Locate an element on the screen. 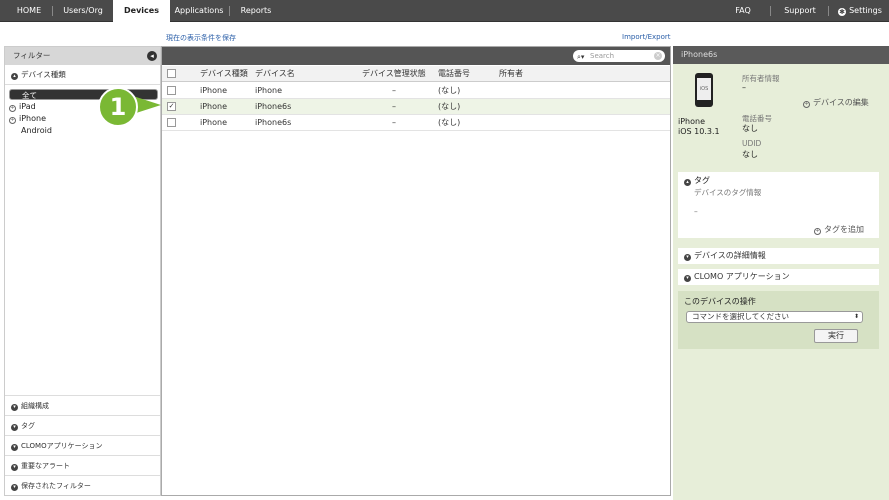 Image resolution: width=889 pixels, height=500 pixels. filter-section-label: 組織構成 is located at coordinates (35, 406).